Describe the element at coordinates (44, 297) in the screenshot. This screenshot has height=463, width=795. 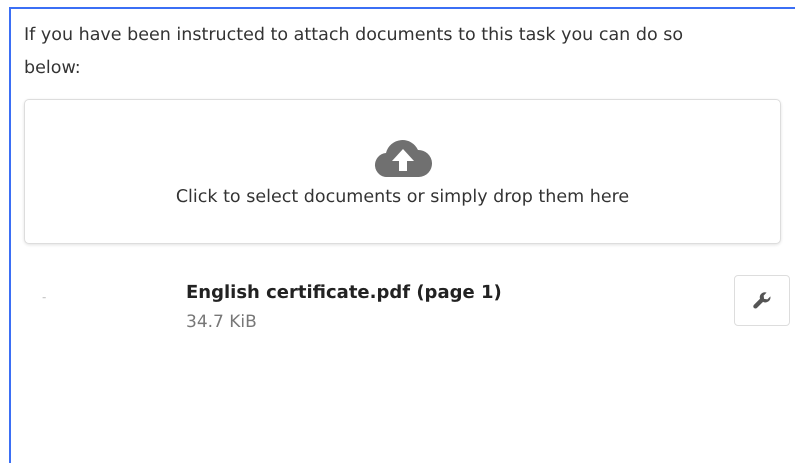
I see `thumbnail-dash: -` at that location.